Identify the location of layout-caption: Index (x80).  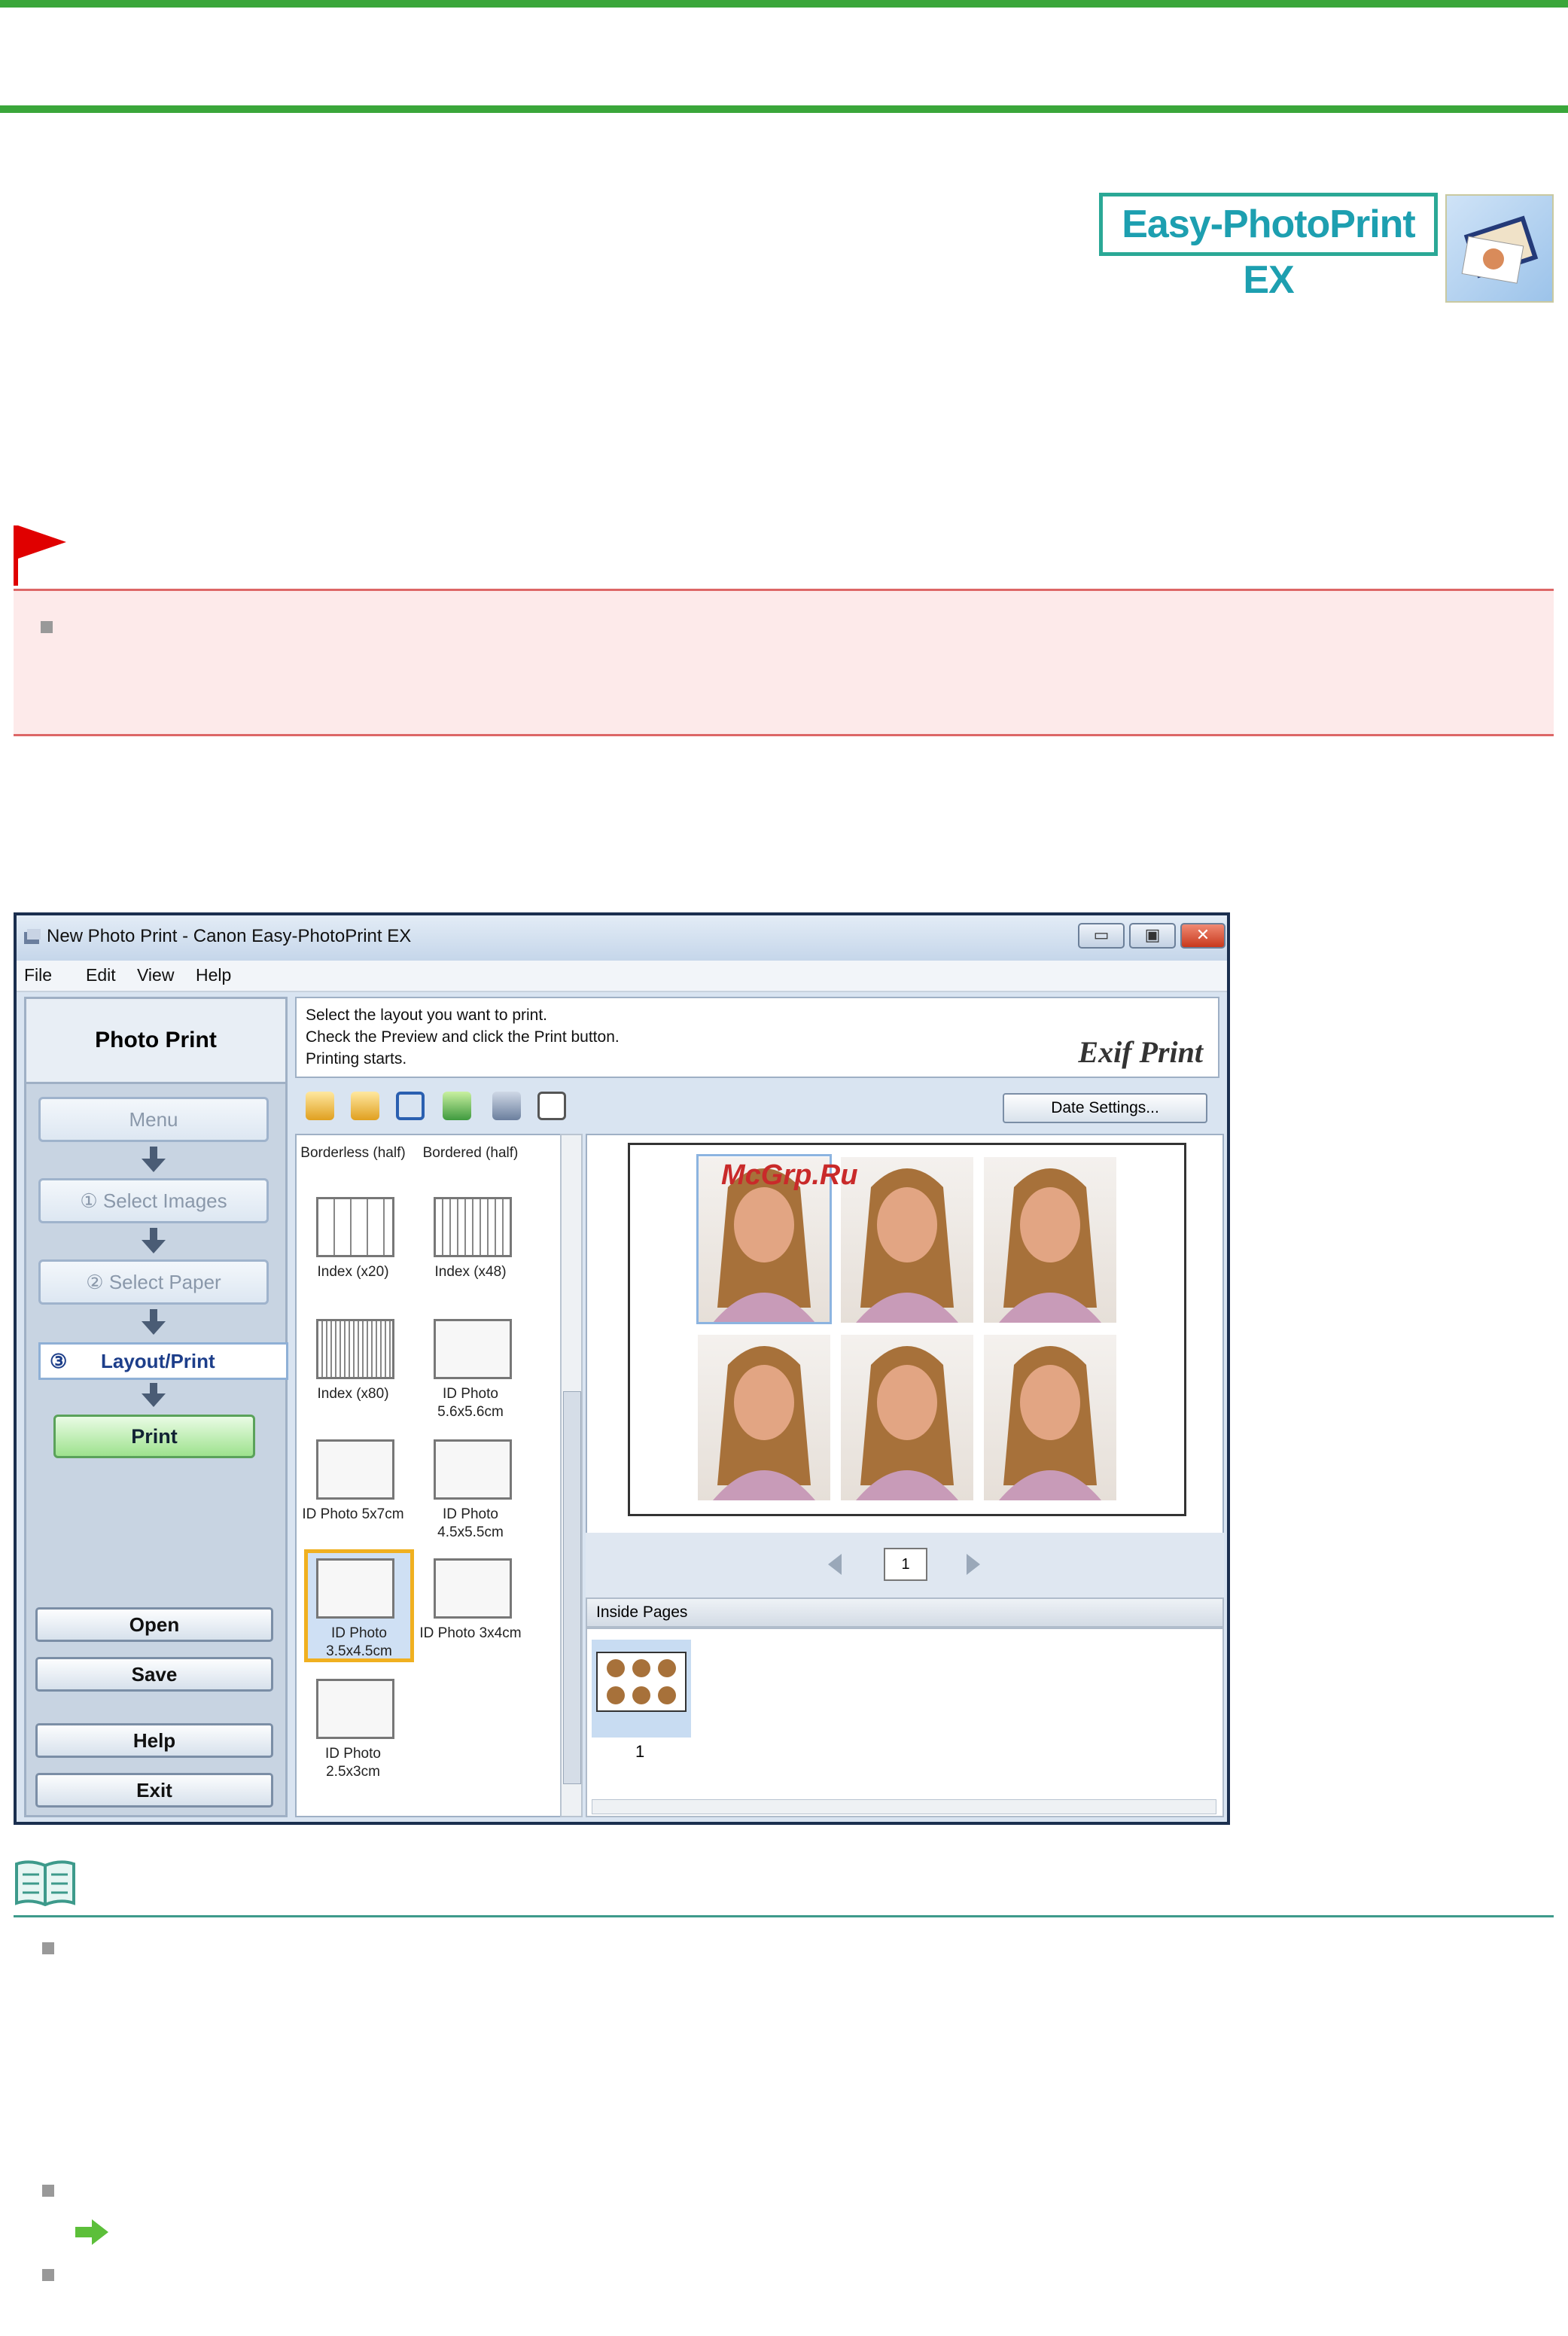
(353, 1394).